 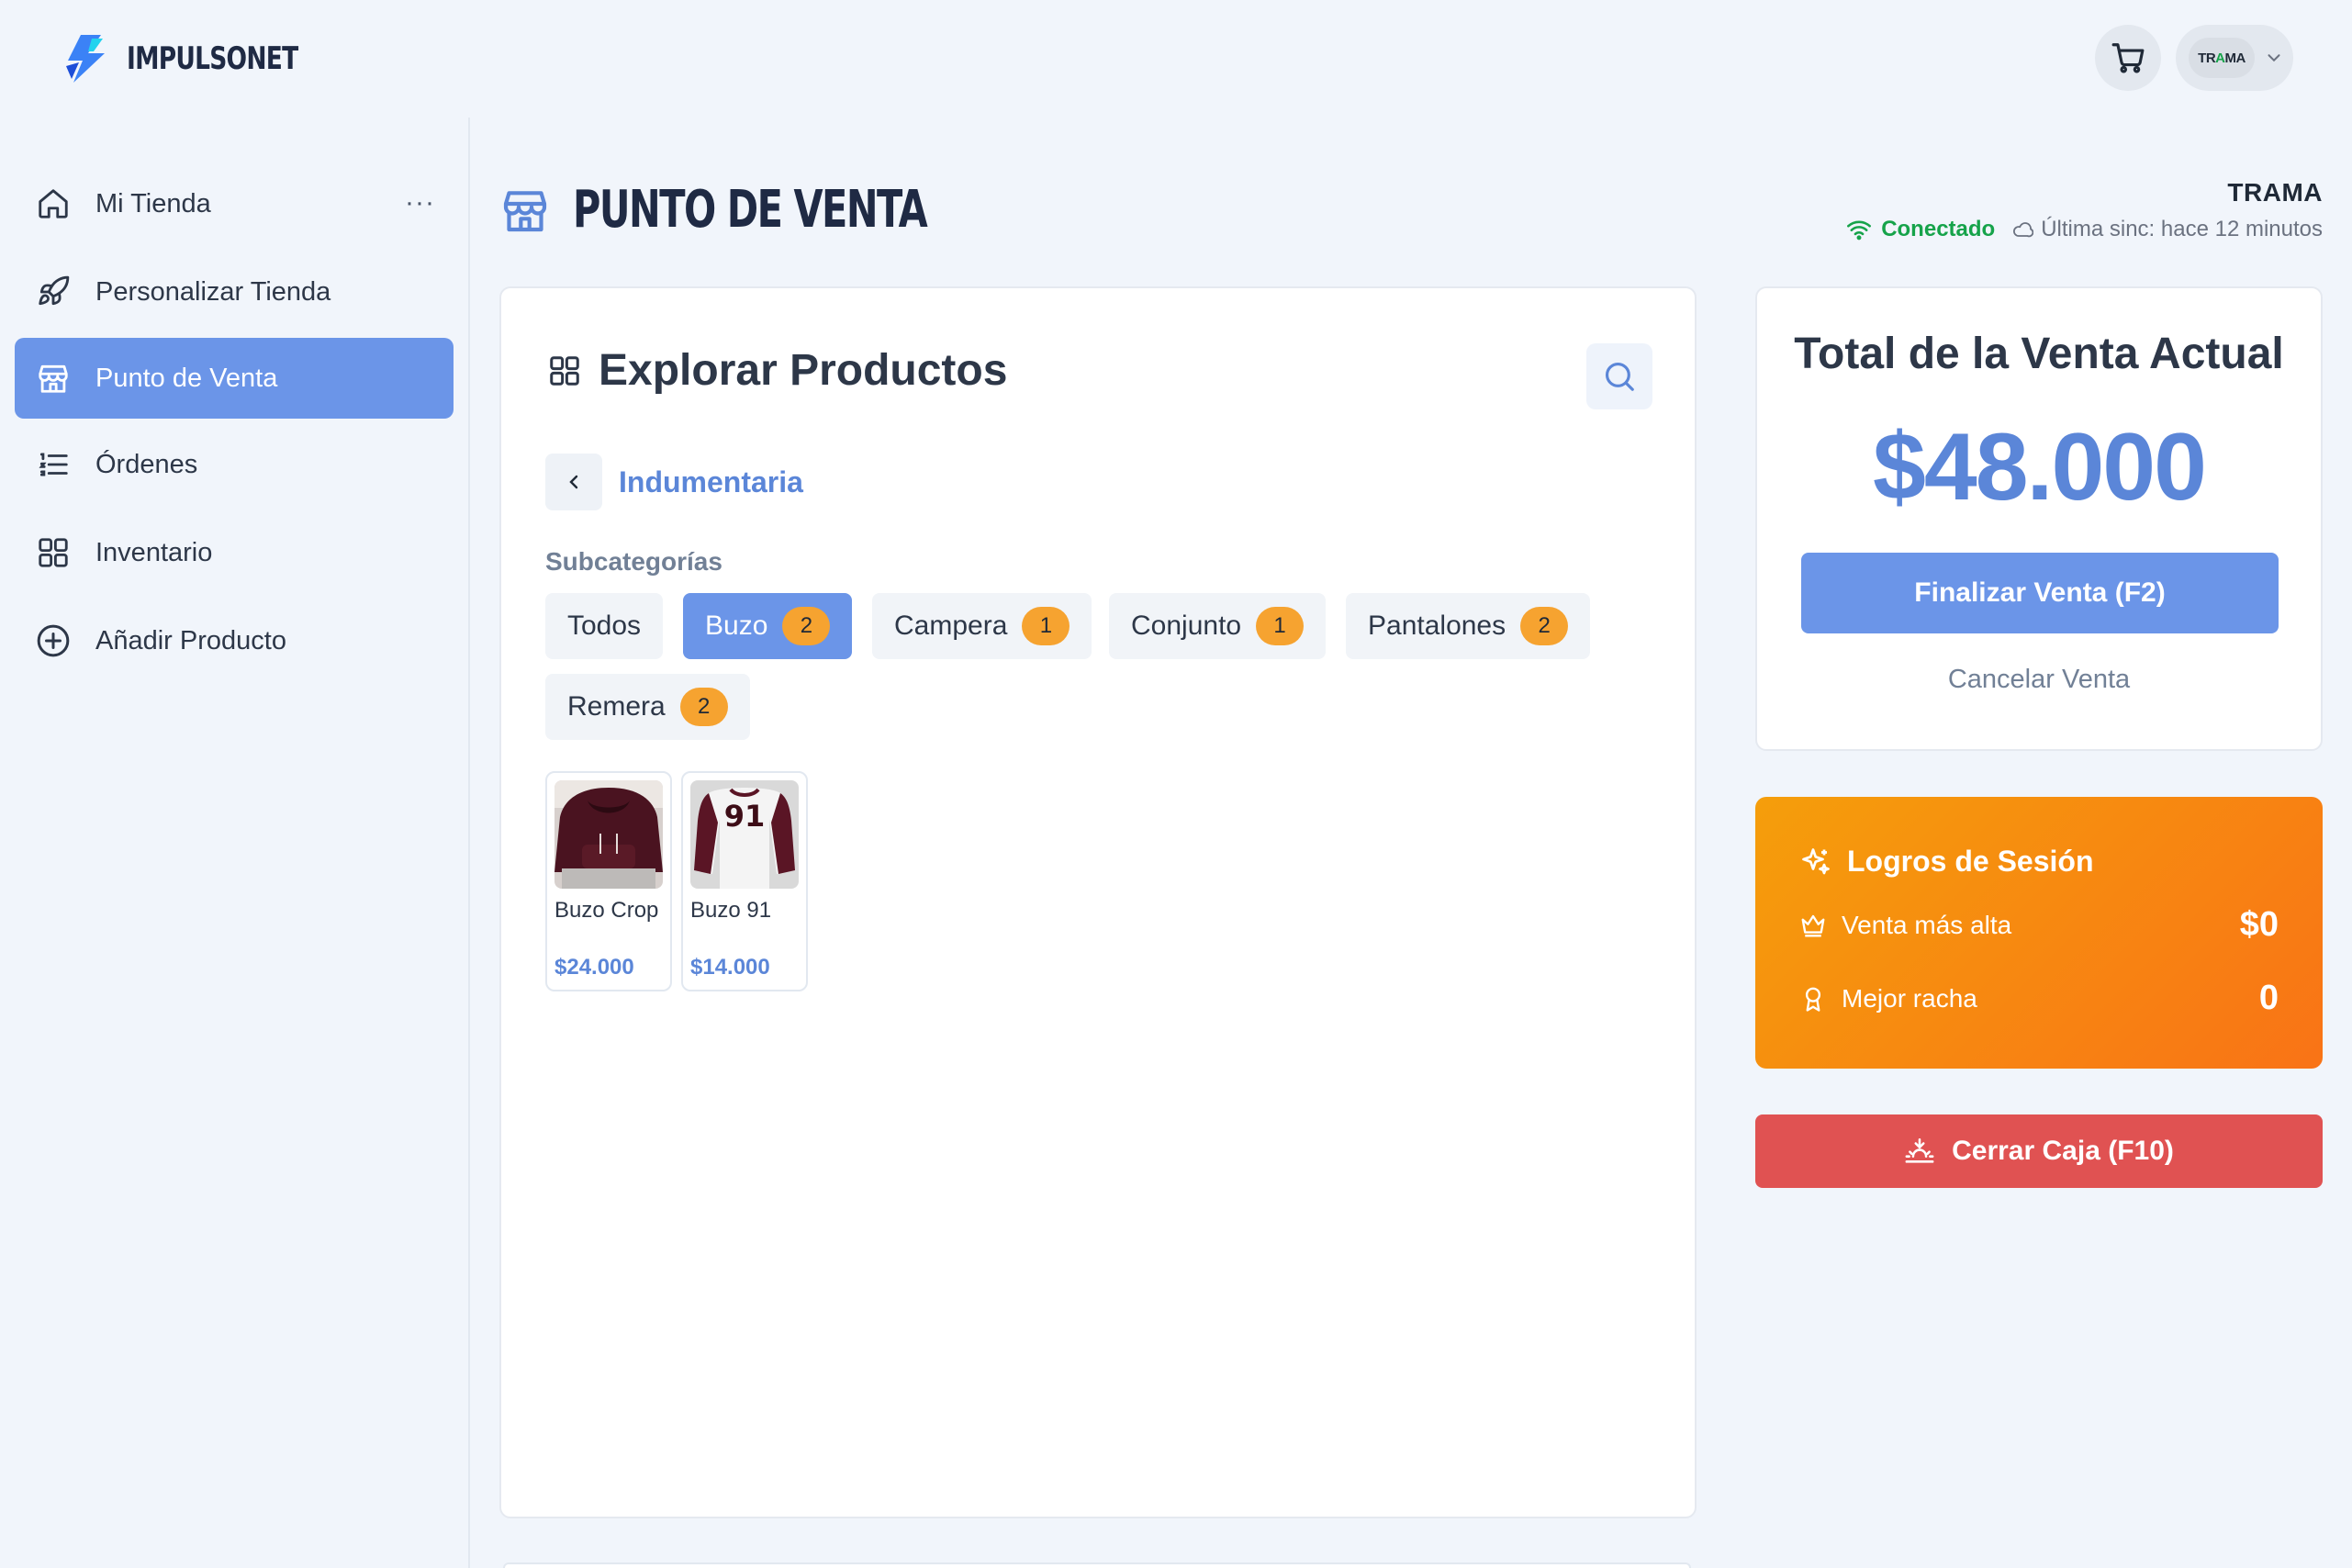 I want to click on chevron-left-icon, so click(x=573, y=482).